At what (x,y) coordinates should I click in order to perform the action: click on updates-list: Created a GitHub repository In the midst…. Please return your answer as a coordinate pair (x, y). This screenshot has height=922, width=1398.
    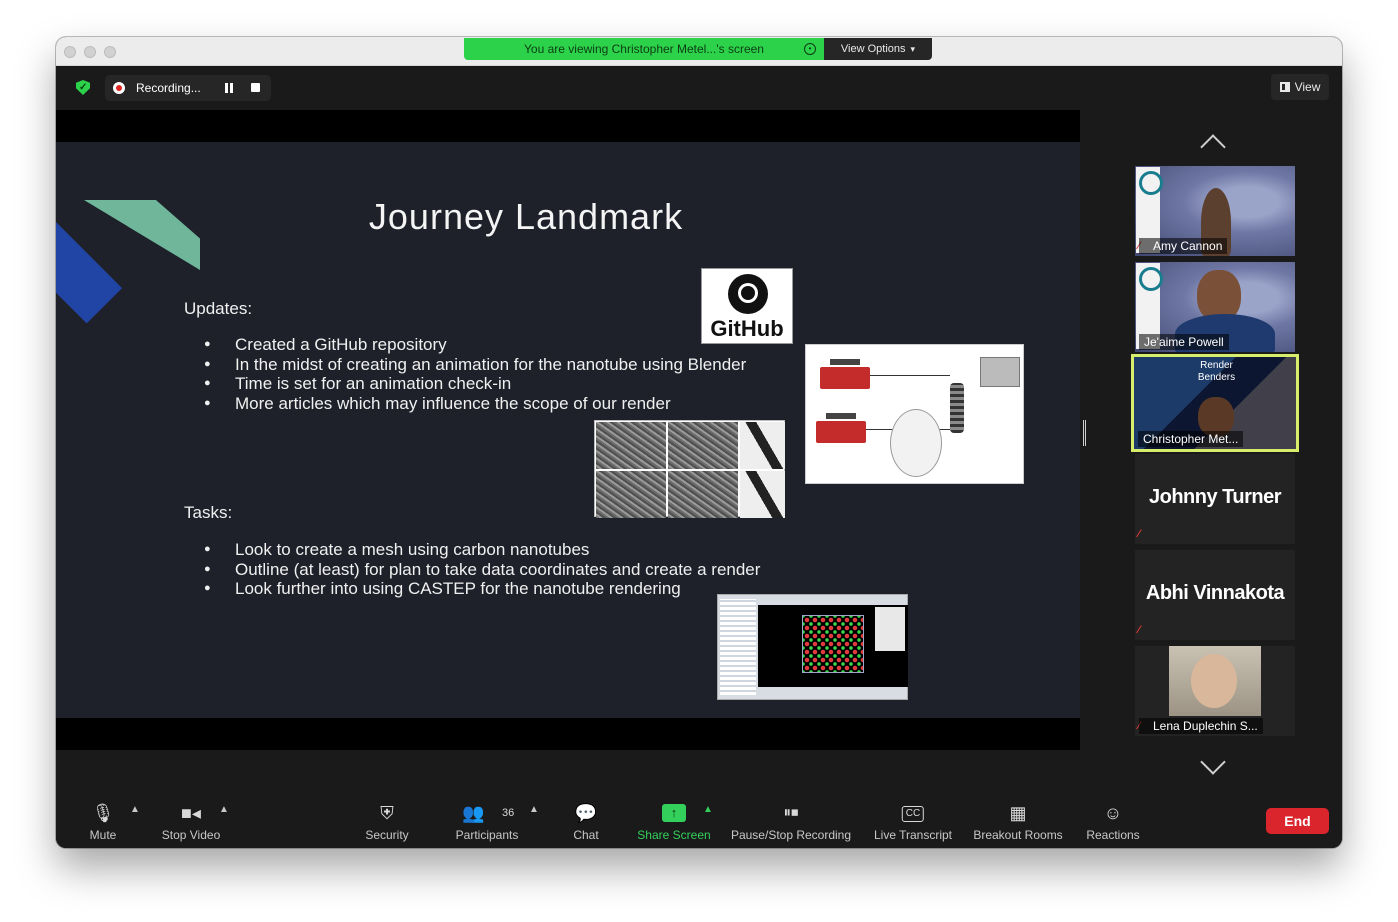
    Looking at the image, I should click on (475, 374).